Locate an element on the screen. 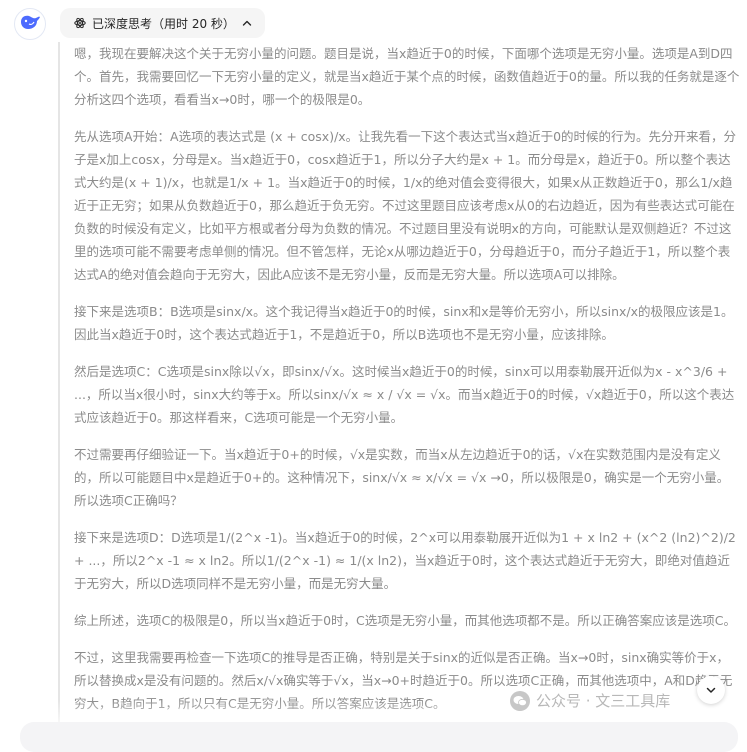 The width and height of the screenshot is (747, 752). assistant-avatar is located at coordinates (30, 24).